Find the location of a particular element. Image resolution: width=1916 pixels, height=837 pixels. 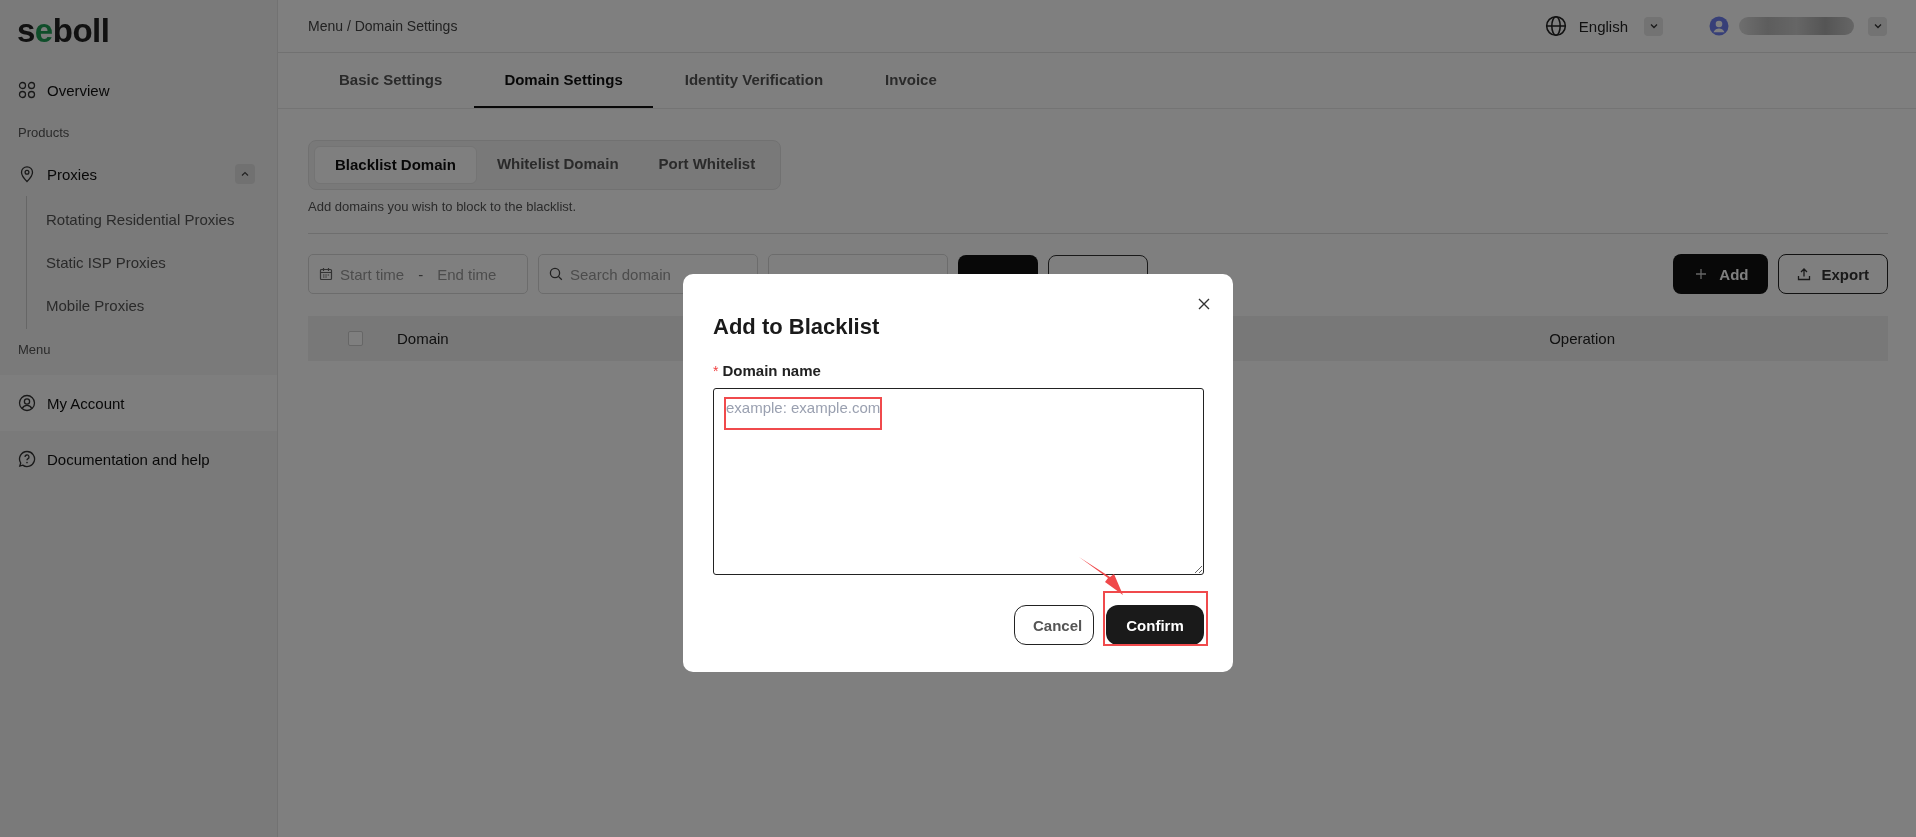

required-asterisk: * is located at coordinates (716, 370).